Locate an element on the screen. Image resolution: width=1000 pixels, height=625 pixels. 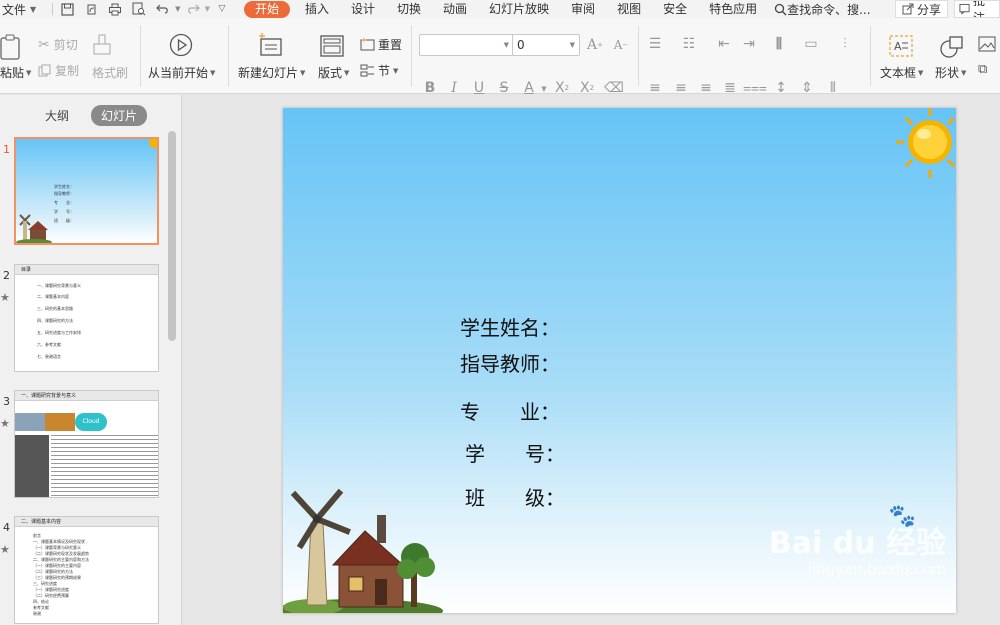
format-painter-label: 格式刷 is located at coordinates (110, 72).